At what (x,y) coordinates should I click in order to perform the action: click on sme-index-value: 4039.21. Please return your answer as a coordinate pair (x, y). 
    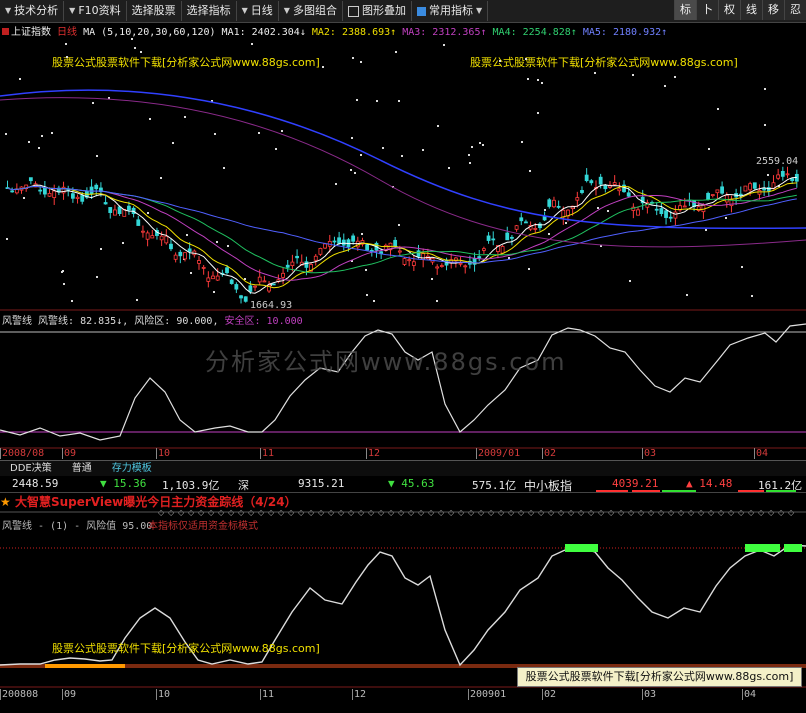
    Looking at the image, I should click on (635, 483).